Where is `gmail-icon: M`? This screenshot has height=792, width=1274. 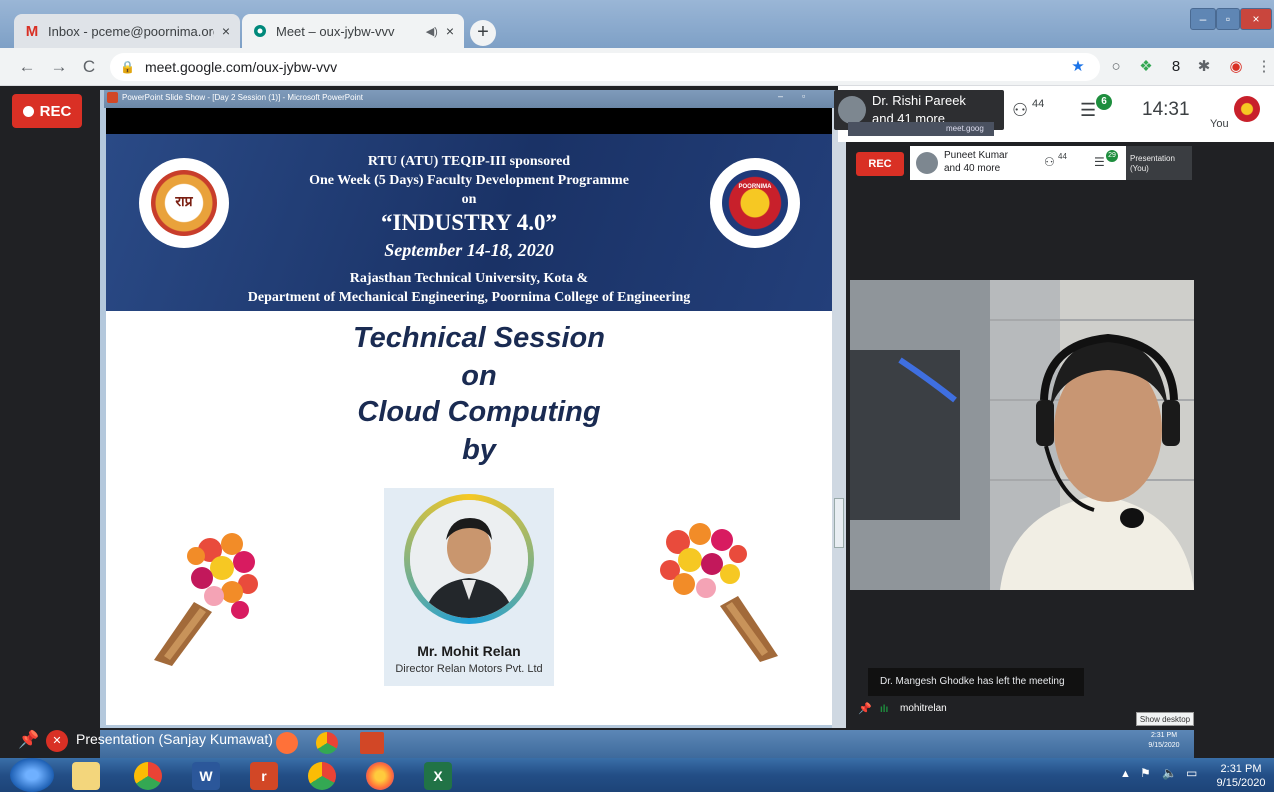
gmail-icon: M is located at coordinates (32, 31).